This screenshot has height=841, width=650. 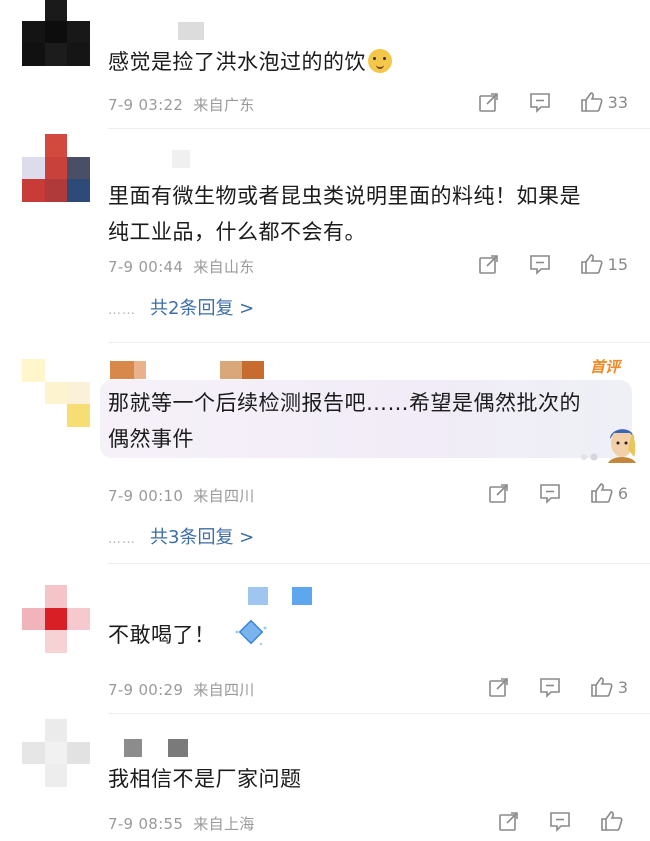 I want to click on comment-date: 7-9 00:44, so click(x=146, y=267).